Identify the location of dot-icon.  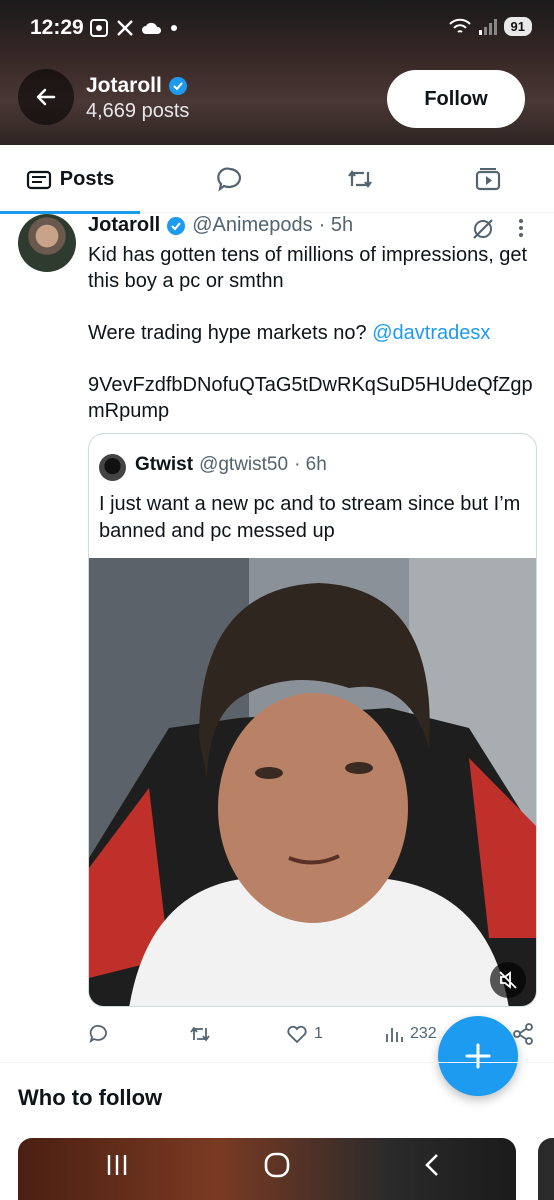
(174, 28).